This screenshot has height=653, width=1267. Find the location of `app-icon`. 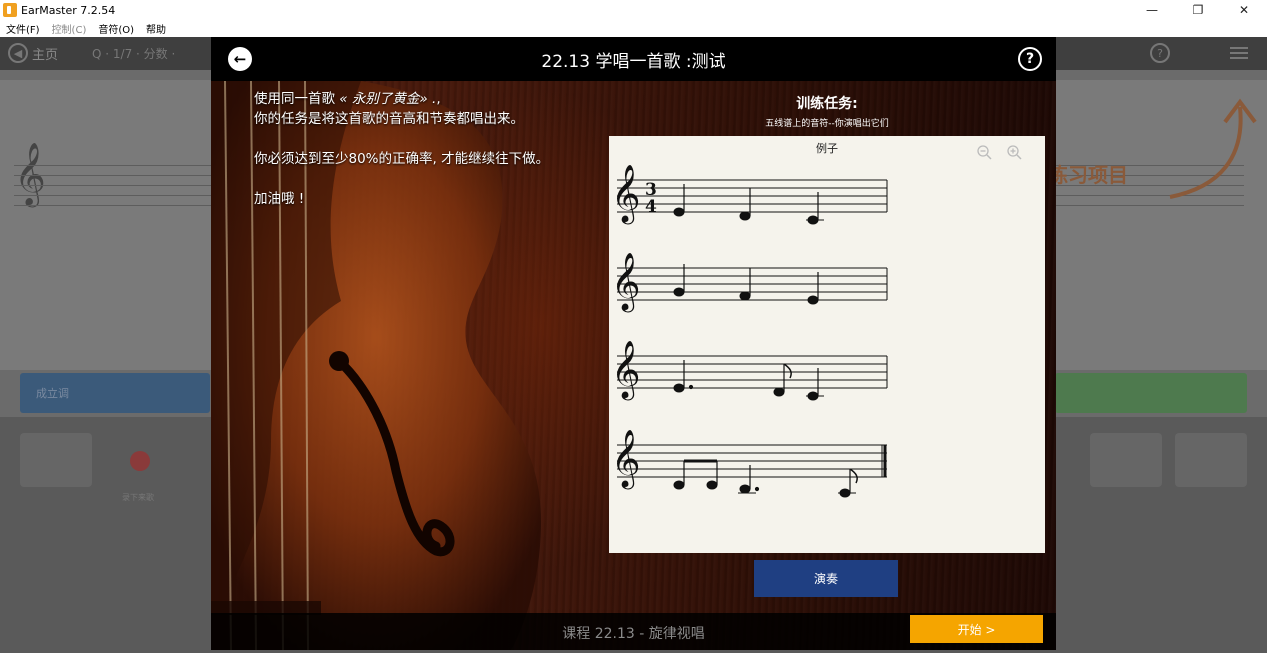

app-icon is located at coordinates (10, 10).